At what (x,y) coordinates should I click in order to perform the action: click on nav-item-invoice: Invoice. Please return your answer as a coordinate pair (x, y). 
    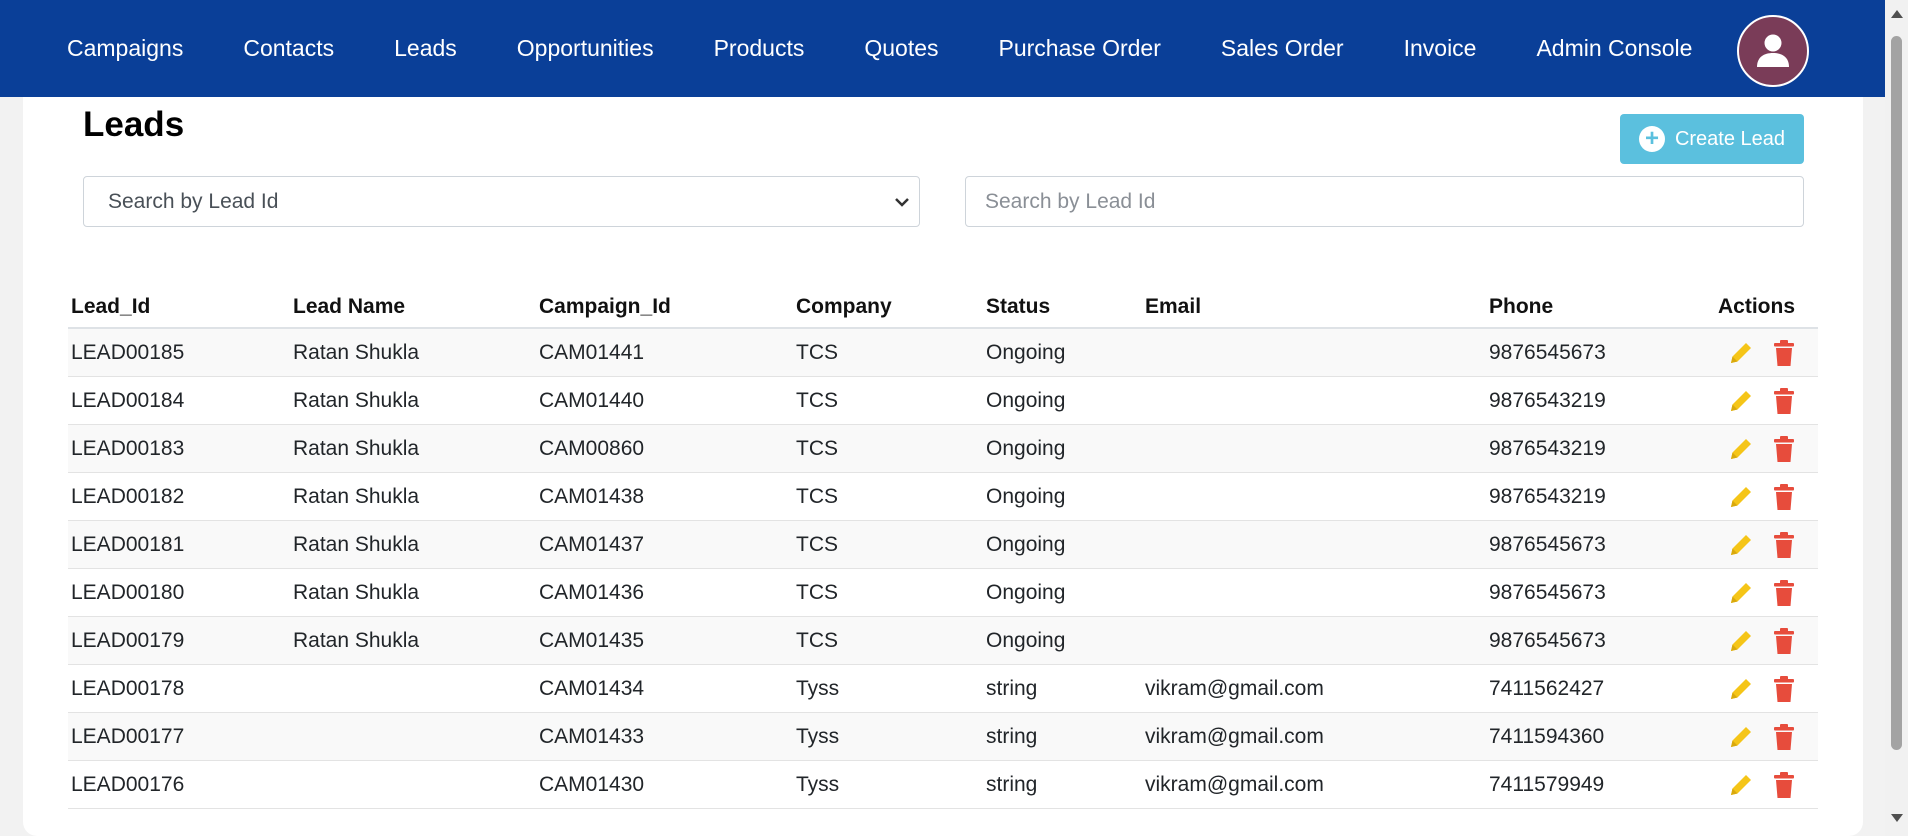
    Looking at the image, I should click on (1440, 48).